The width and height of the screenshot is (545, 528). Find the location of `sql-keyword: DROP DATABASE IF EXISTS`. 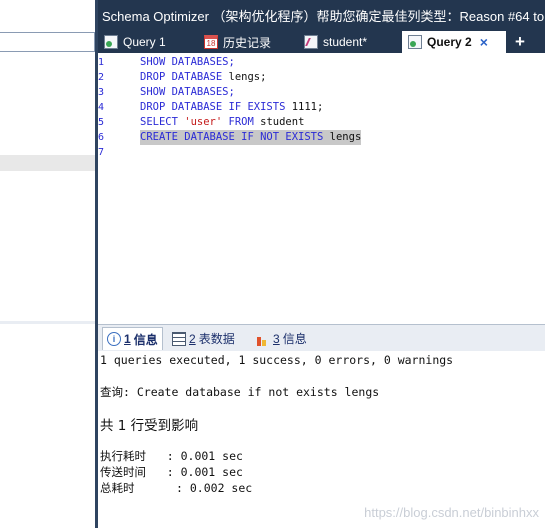

sql-keyword: DROP DATABASE IF EXISTS is located at coordinates (216, 107).